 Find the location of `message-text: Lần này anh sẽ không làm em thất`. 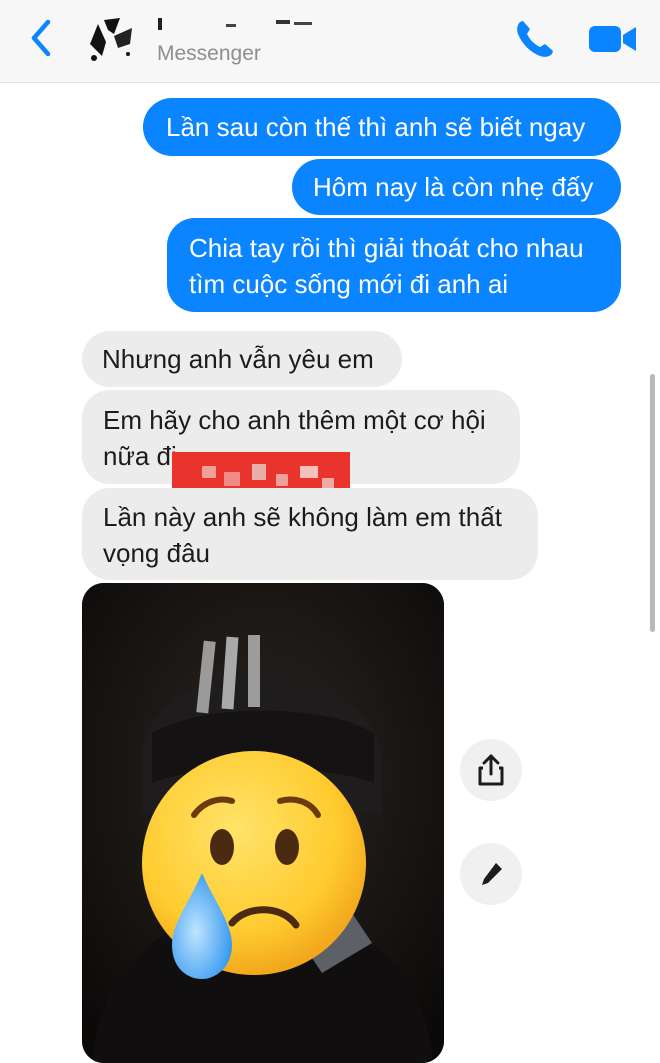

message-text: Lần này anh sẽ không làm em thất is located at coordinates (302, 517).